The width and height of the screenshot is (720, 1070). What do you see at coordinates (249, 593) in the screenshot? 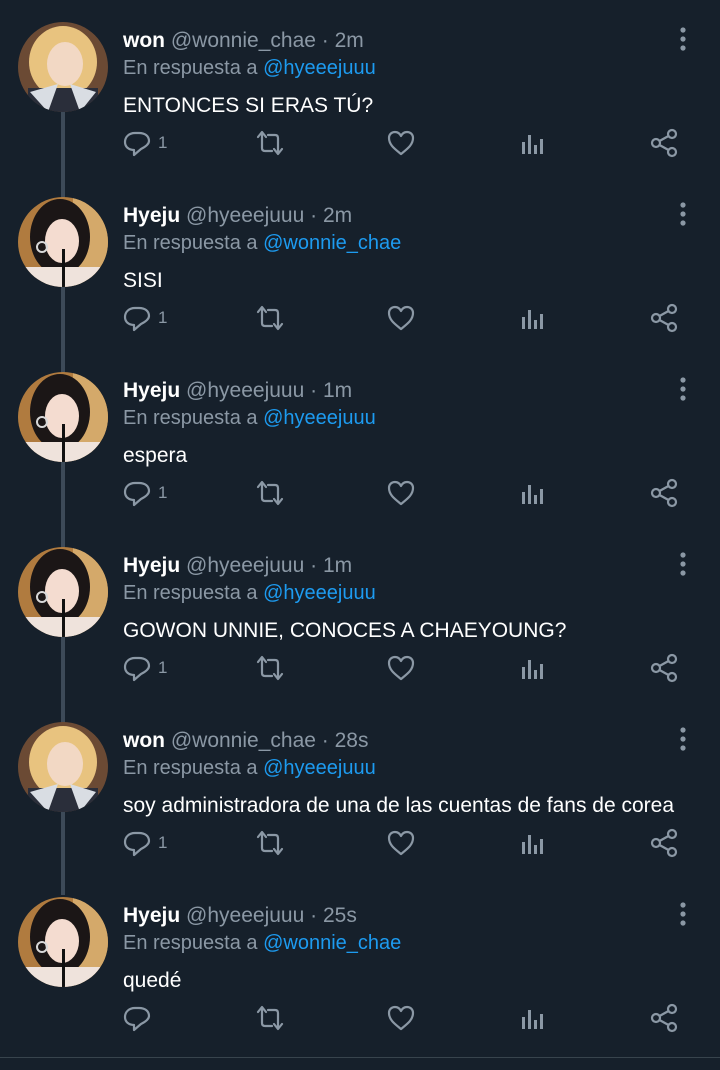
I see `reply-context: En respuesta a @hyeeejuuu` at bounding box center [249, 593].